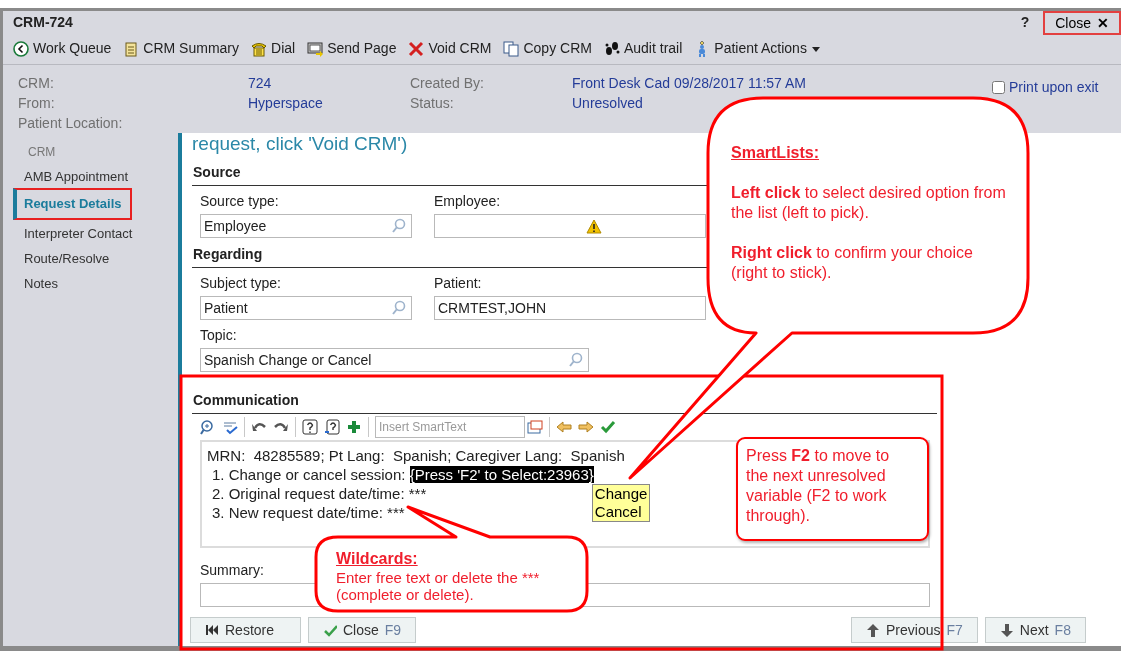 This screenshot has width=1121, height=655. I want to click on zoom-in-icon, so click(208, 427).